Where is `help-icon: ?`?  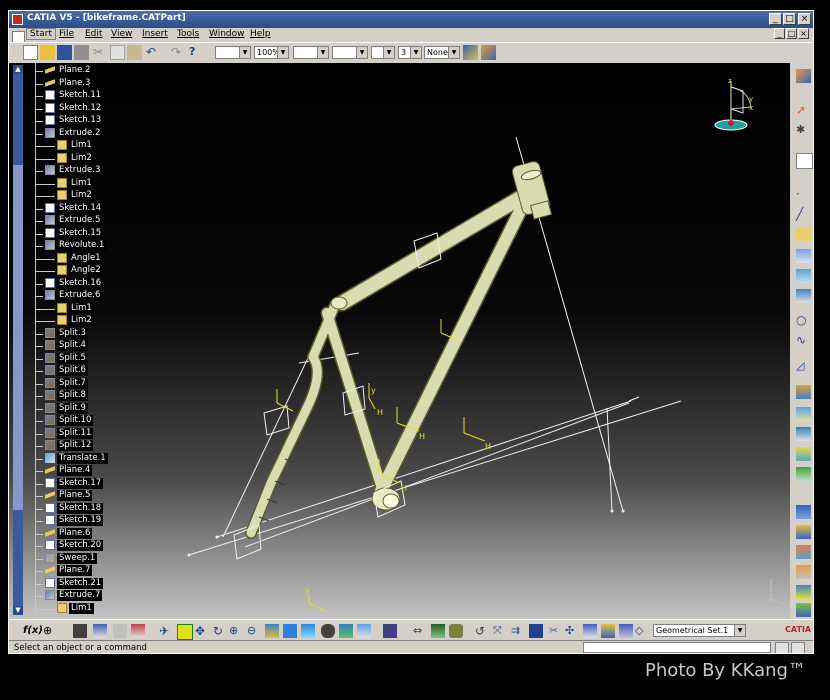 help-icon: ? is located at coordinates (196, 52).